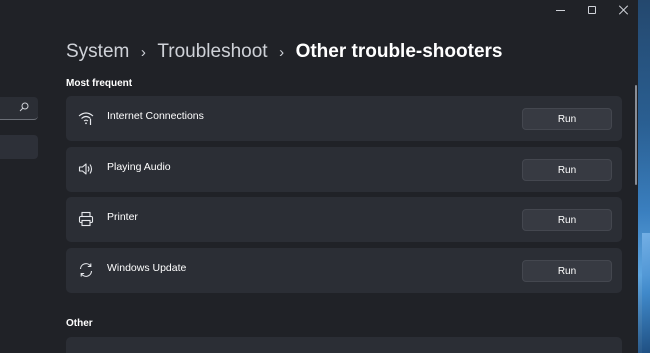 Image resolution: width=650 pixels, height=353 pixels. Describe the element at coordinates (636, 135) in the screenshot. I see `scrollbar` at that location.